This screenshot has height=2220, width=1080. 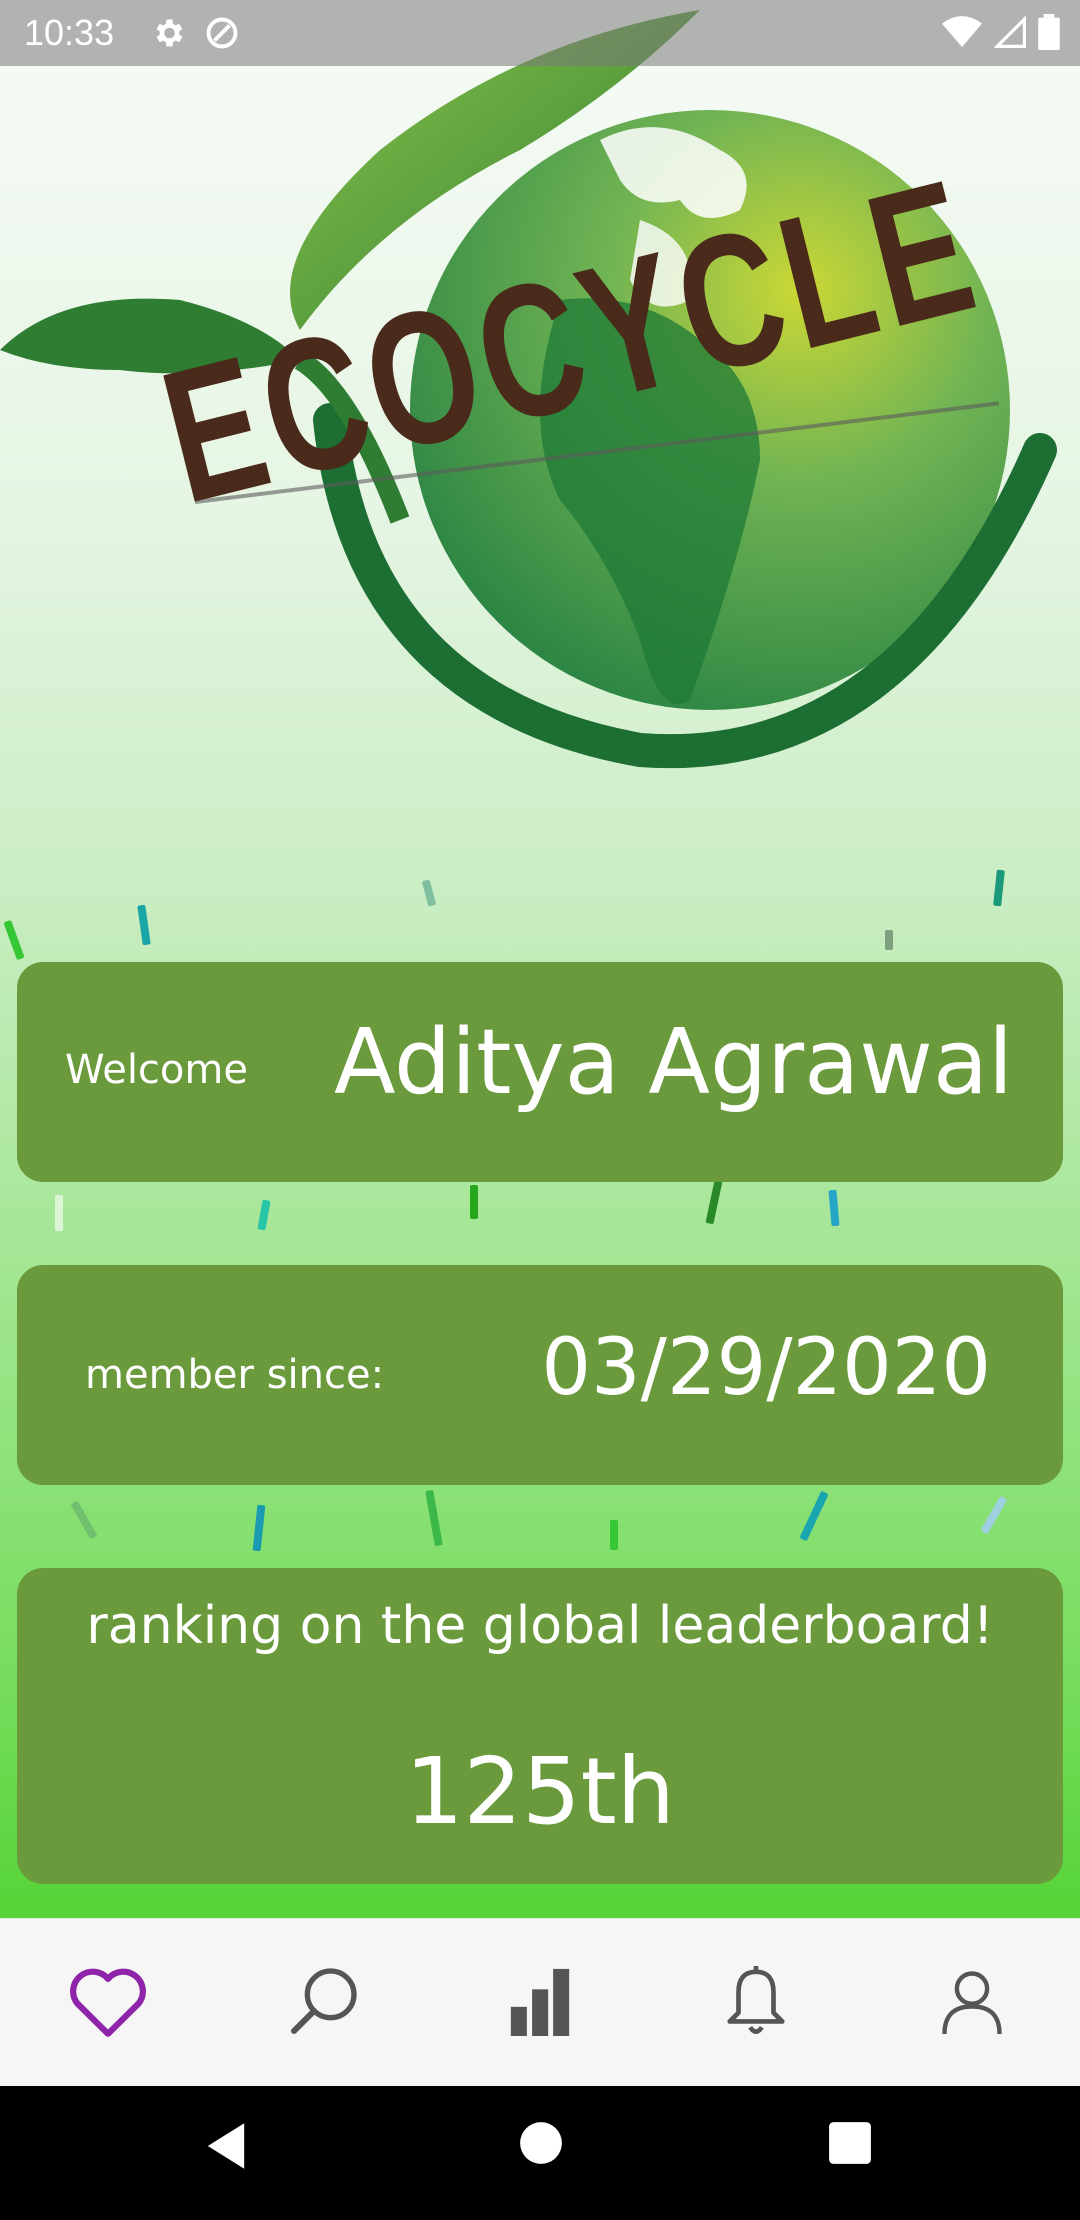 What do you see at coordinates (541, 2145) in the screenshot?
I see `home-icon` at bounding box center [541, 2145].